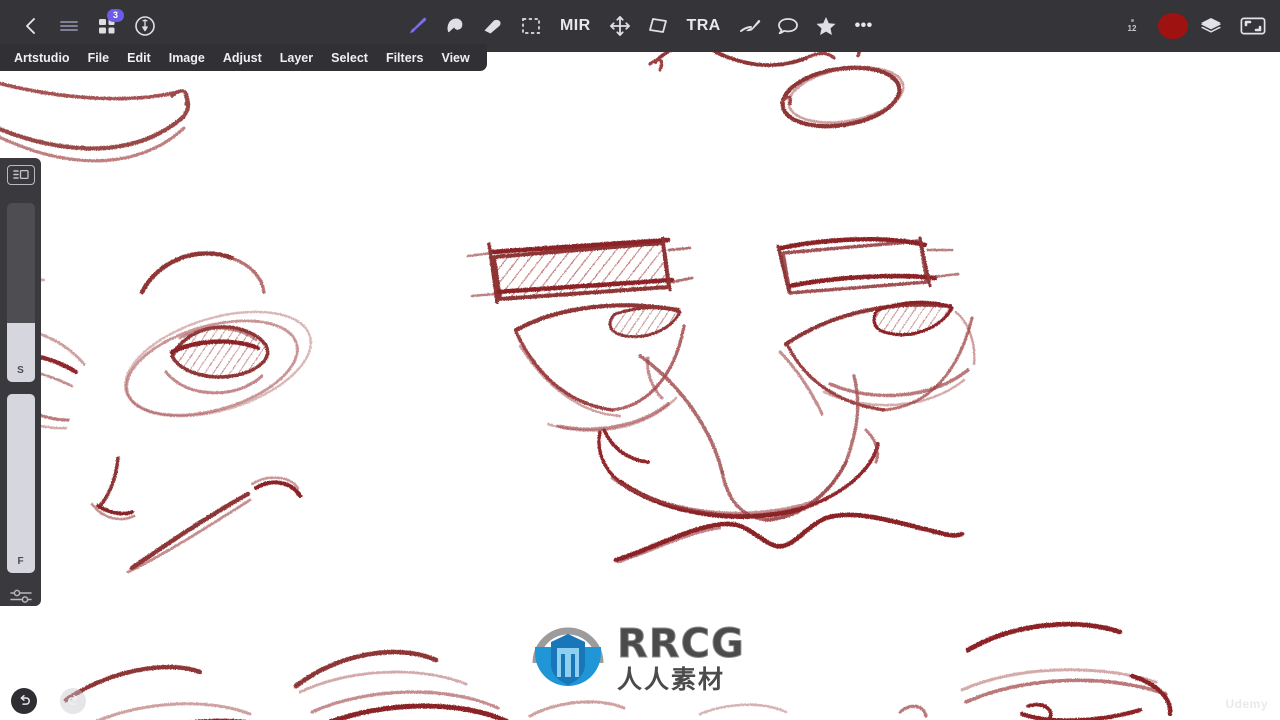  Describe the element at coordinates (20, 562) in the screenshot. I see `brush-flow-slider-label: F` at that location.